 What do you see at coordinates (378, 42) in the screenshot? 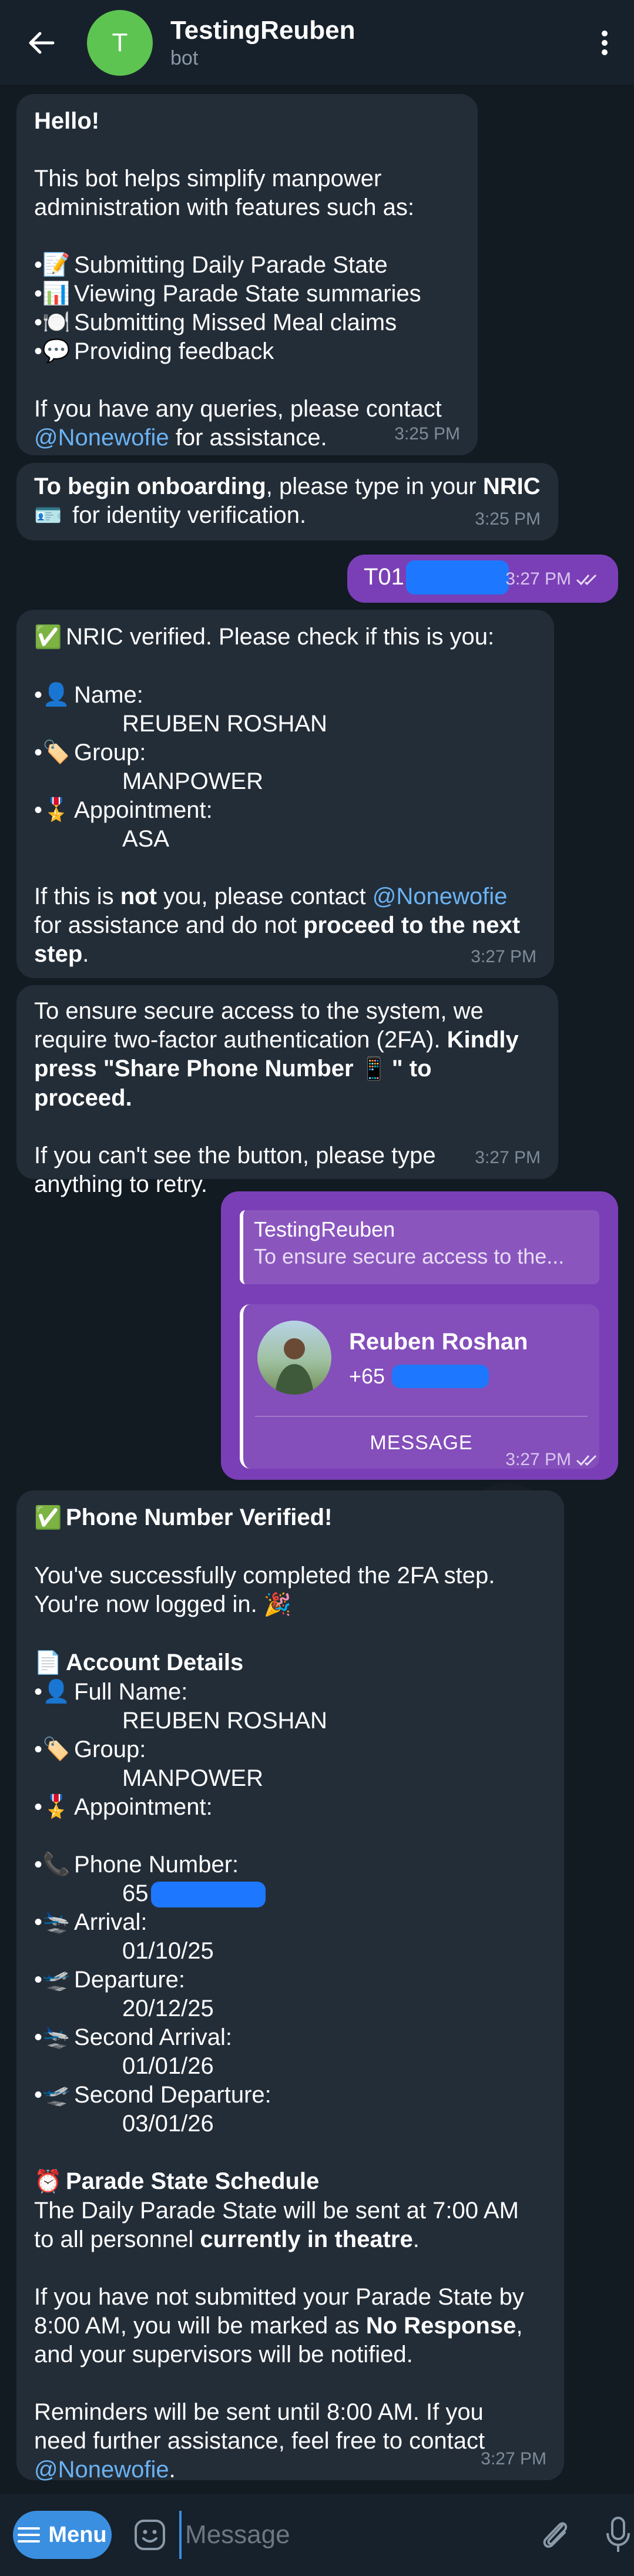
I see `chat-title-area: TestingReuben bot` at bounding box center [378, 42].